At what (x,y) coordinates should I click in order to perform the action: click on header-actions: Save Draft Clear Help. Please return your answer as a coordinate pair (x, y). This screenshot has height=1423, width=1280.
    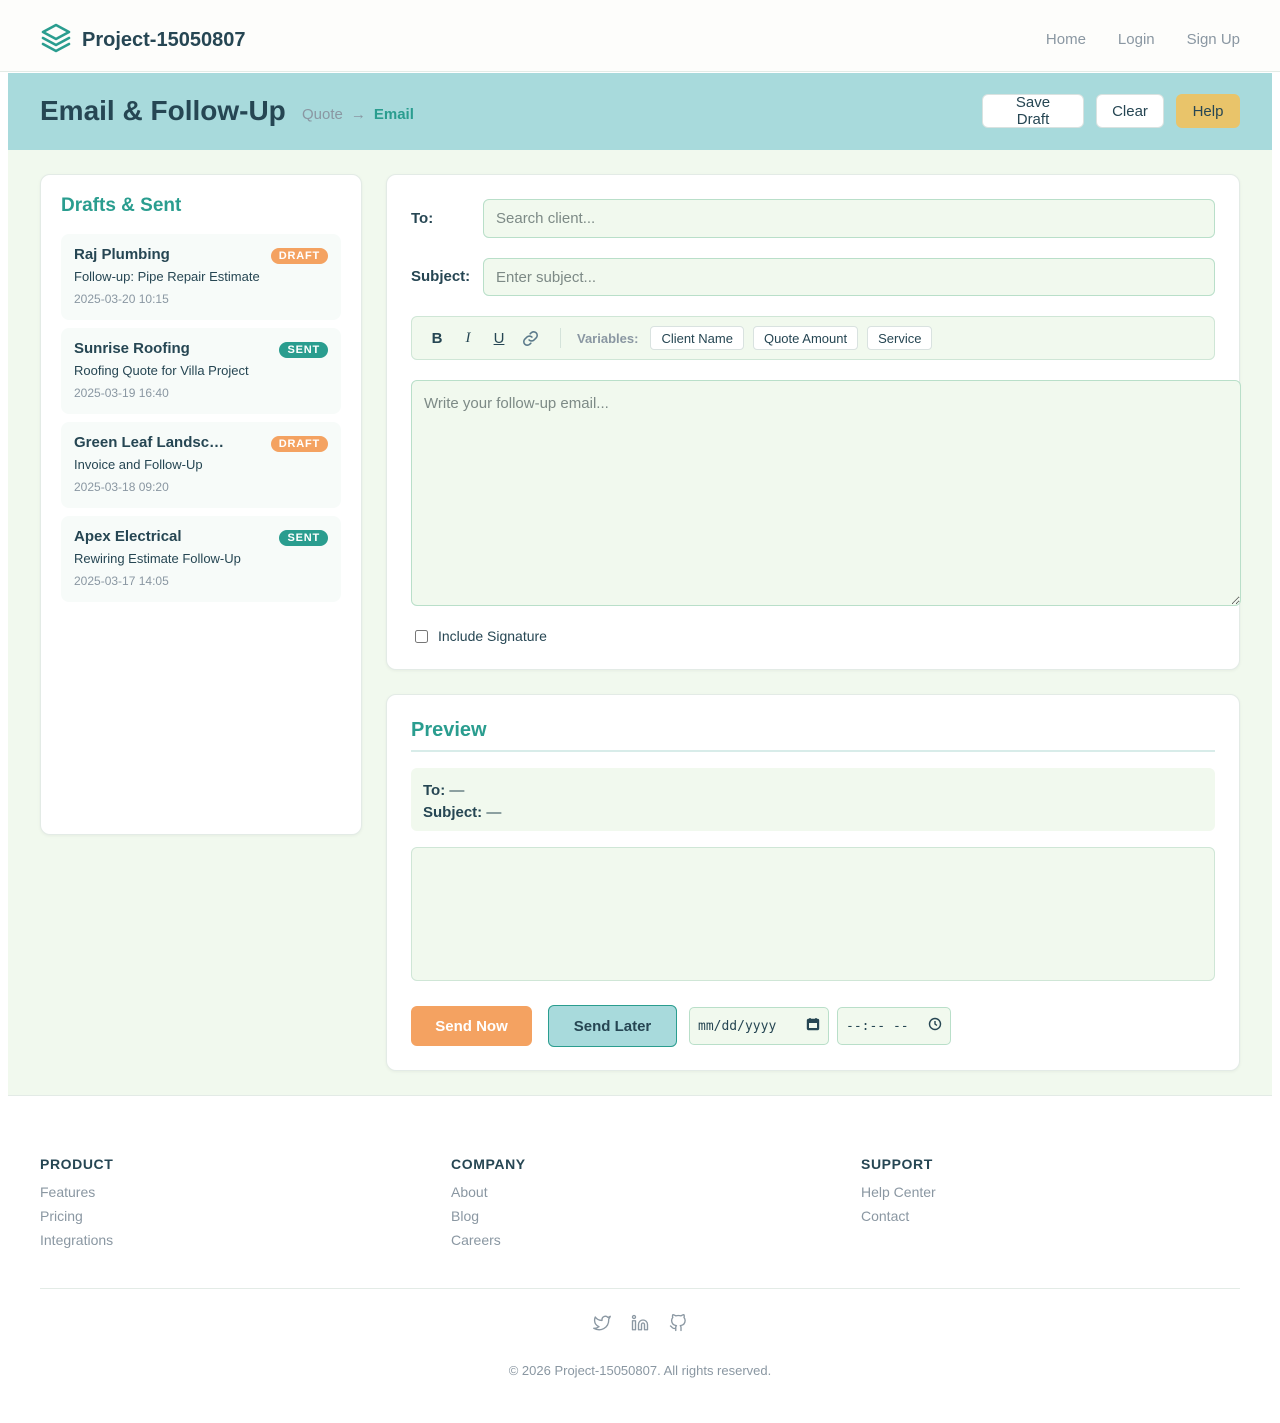
    Looking at the image, I should click on (1111, 111).